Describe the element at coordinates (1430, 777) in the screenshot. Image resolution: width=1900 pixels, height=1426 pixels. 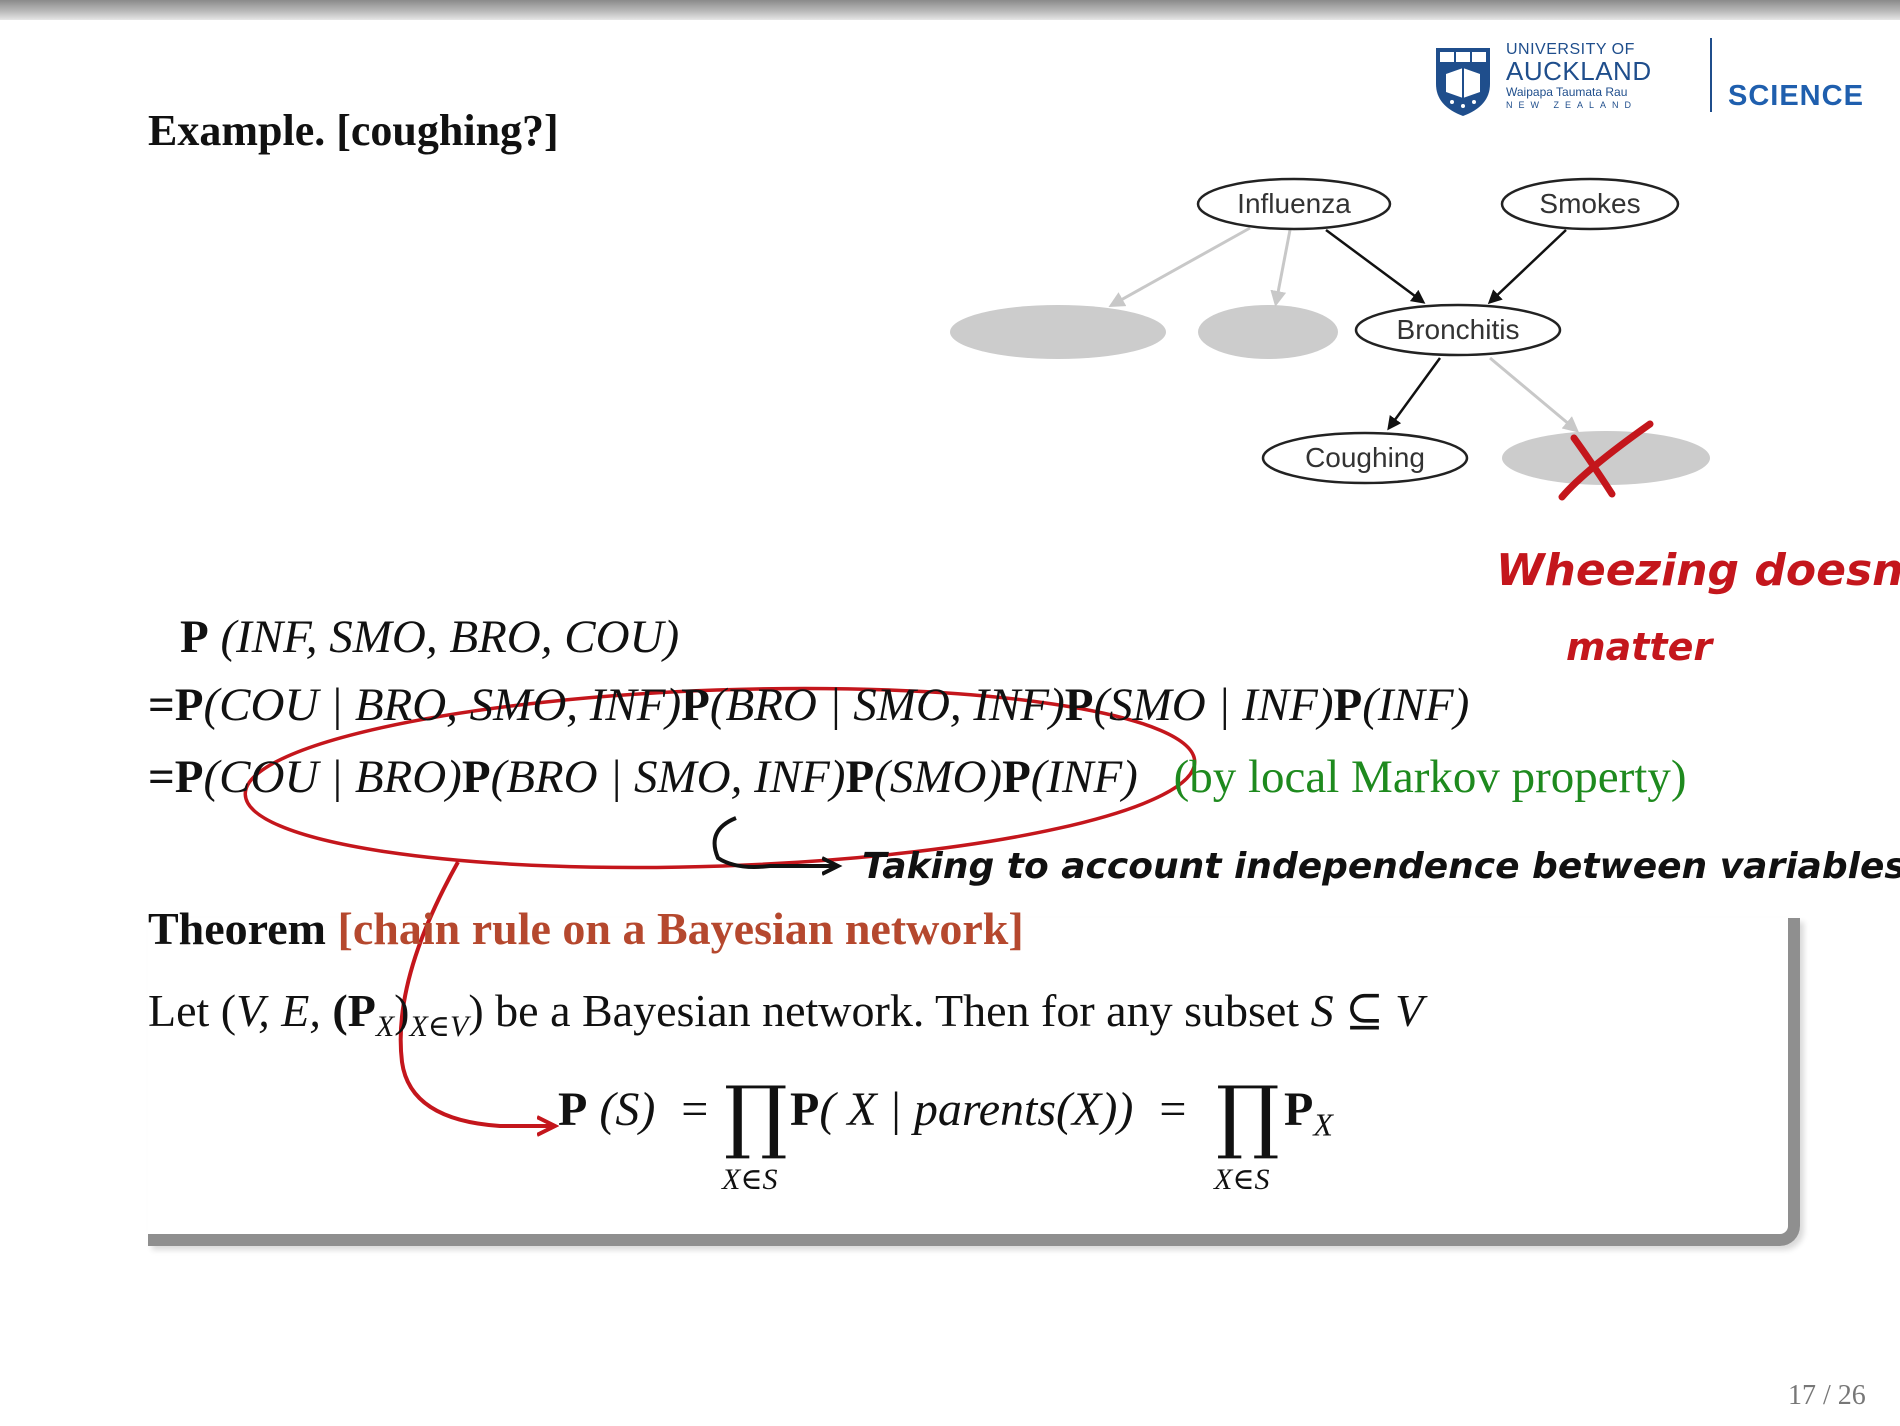
I see `markov-note: (by local Markov property)` at that location.